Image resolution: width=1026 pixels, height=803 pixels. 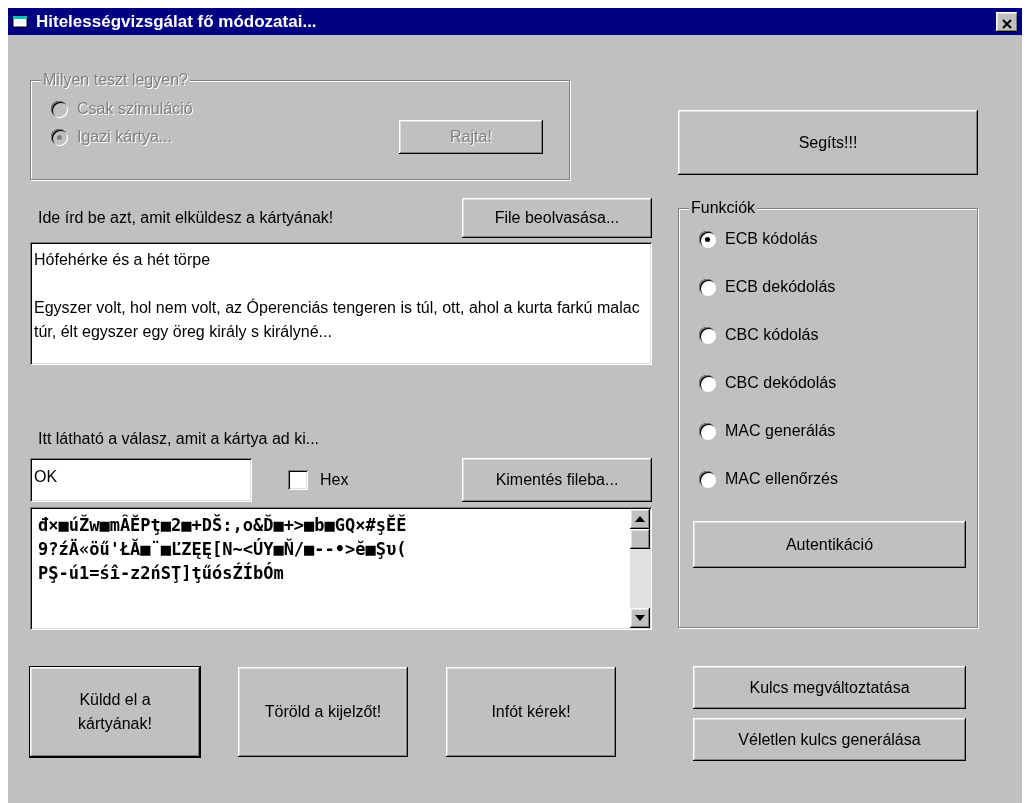 I want to click on radio-label: Csak szimuláció, so click(x=135, y=109).